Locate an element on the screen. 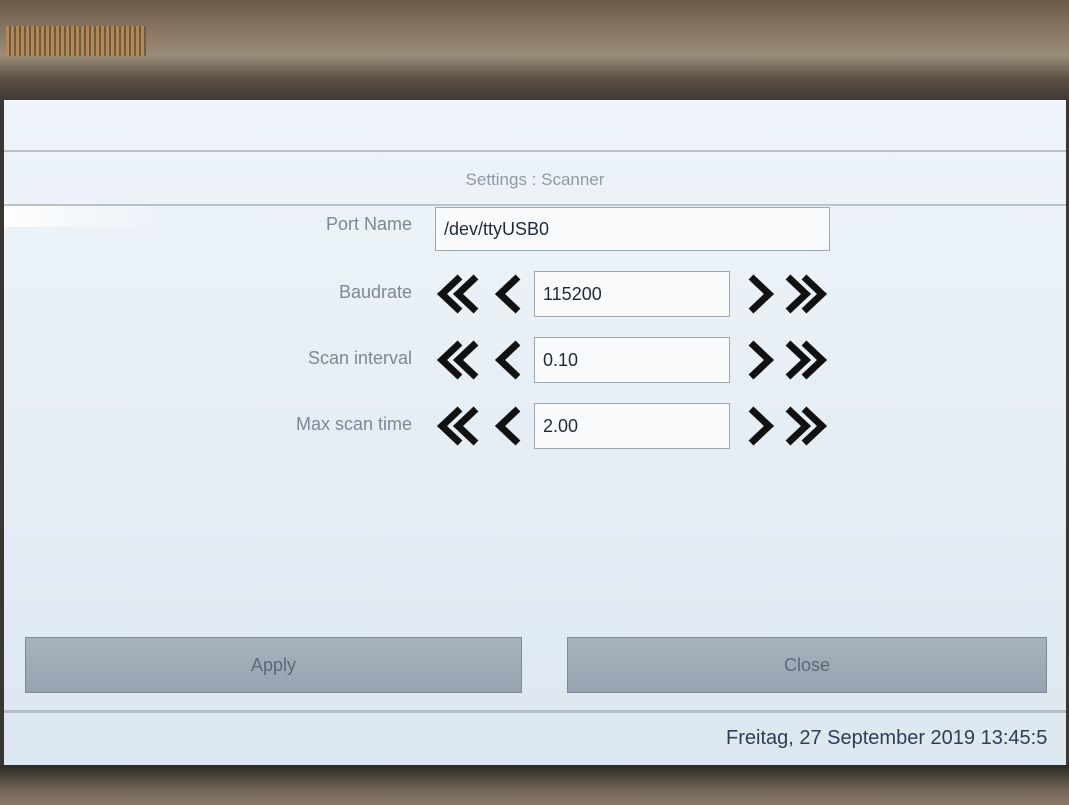 This screenshot has height=805, width=1069. close-button: Close is located at coordinates (807, 665).